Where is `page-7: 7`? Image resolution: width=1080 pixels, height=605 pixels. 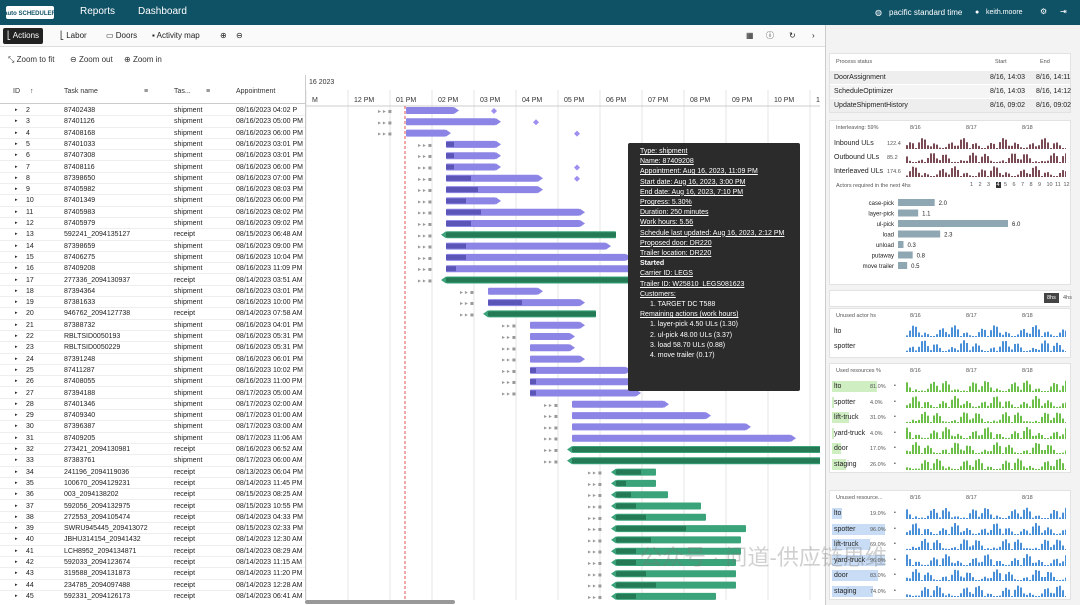 page-7: 7 is located at coordinates (1022, 185).